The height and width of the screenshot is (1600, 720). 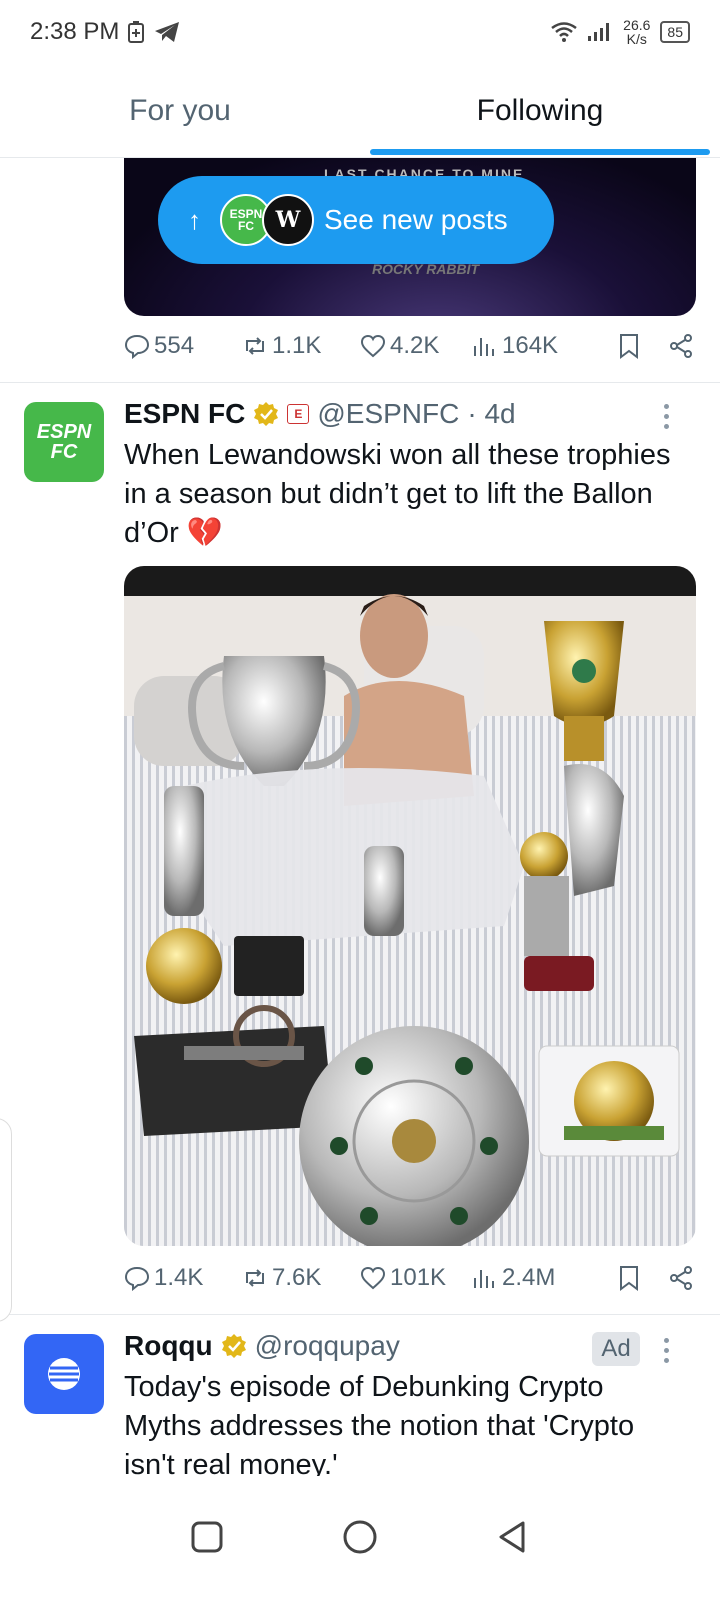 What do you see at coordinates (184, 414) in the screenshot?
I see `author-name: ESPN FC` at bounding box center [184, 414].